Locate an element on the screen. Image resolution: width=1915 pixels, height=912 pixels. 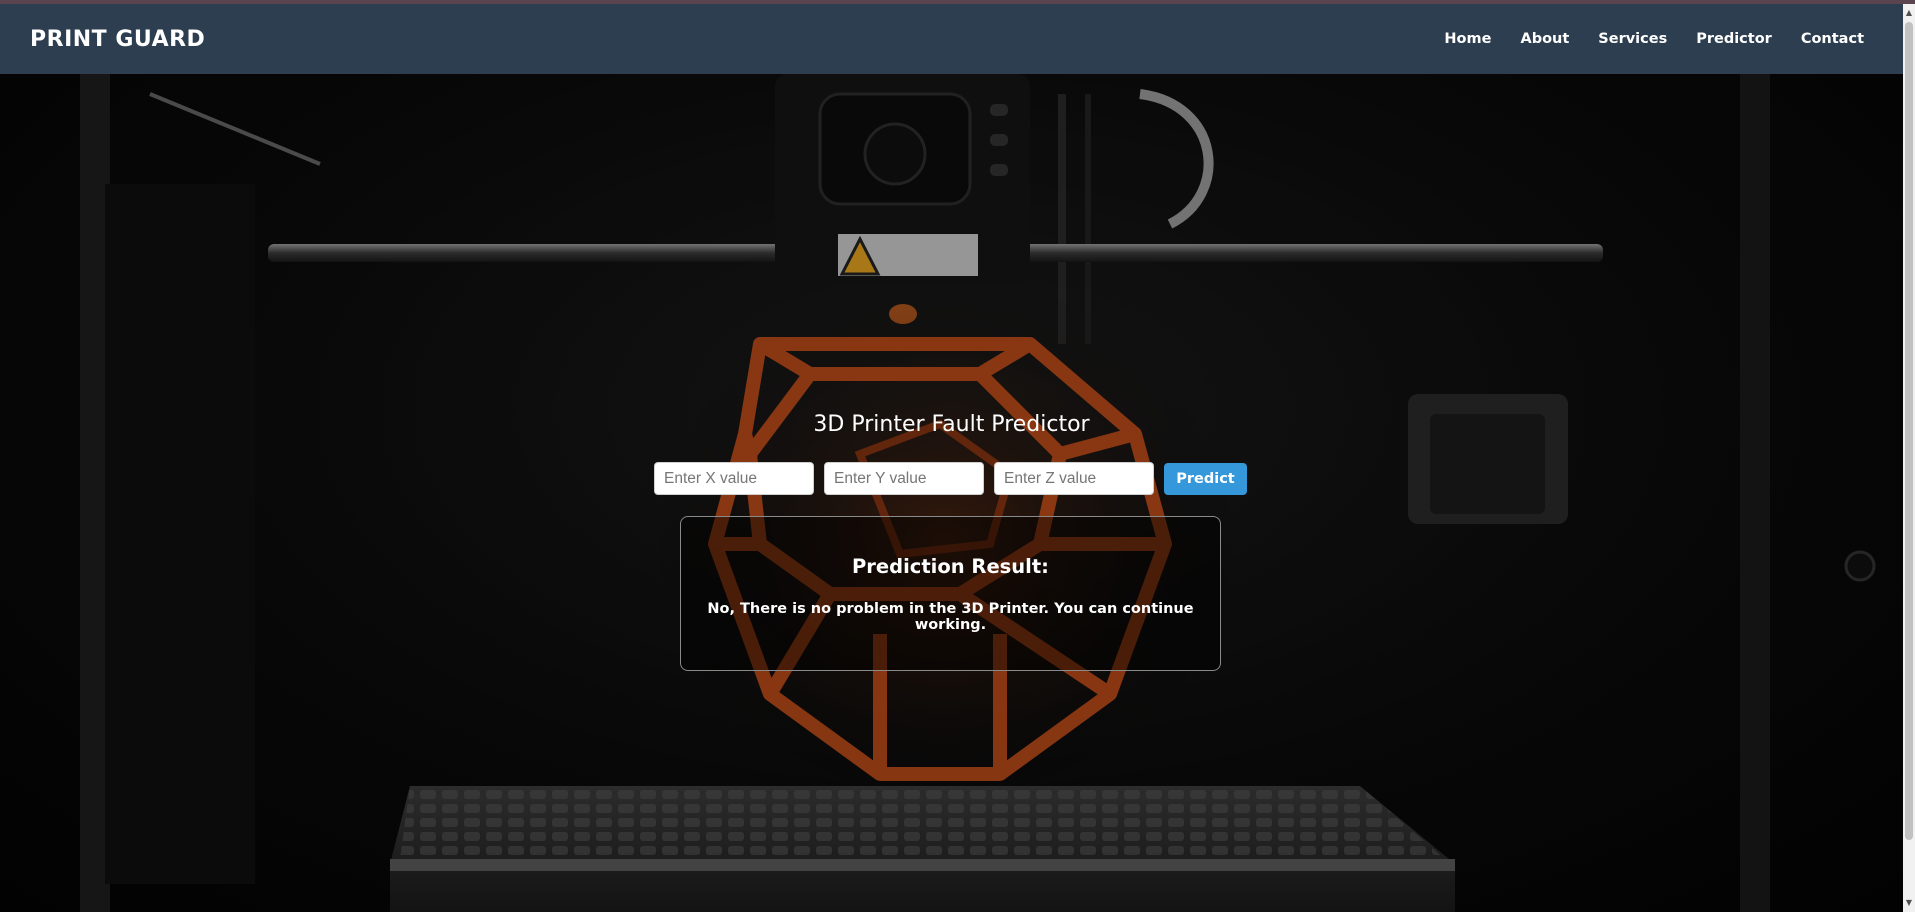
nav-links: Home About Services Predictor Contact is located at coordinates (1654, 39).